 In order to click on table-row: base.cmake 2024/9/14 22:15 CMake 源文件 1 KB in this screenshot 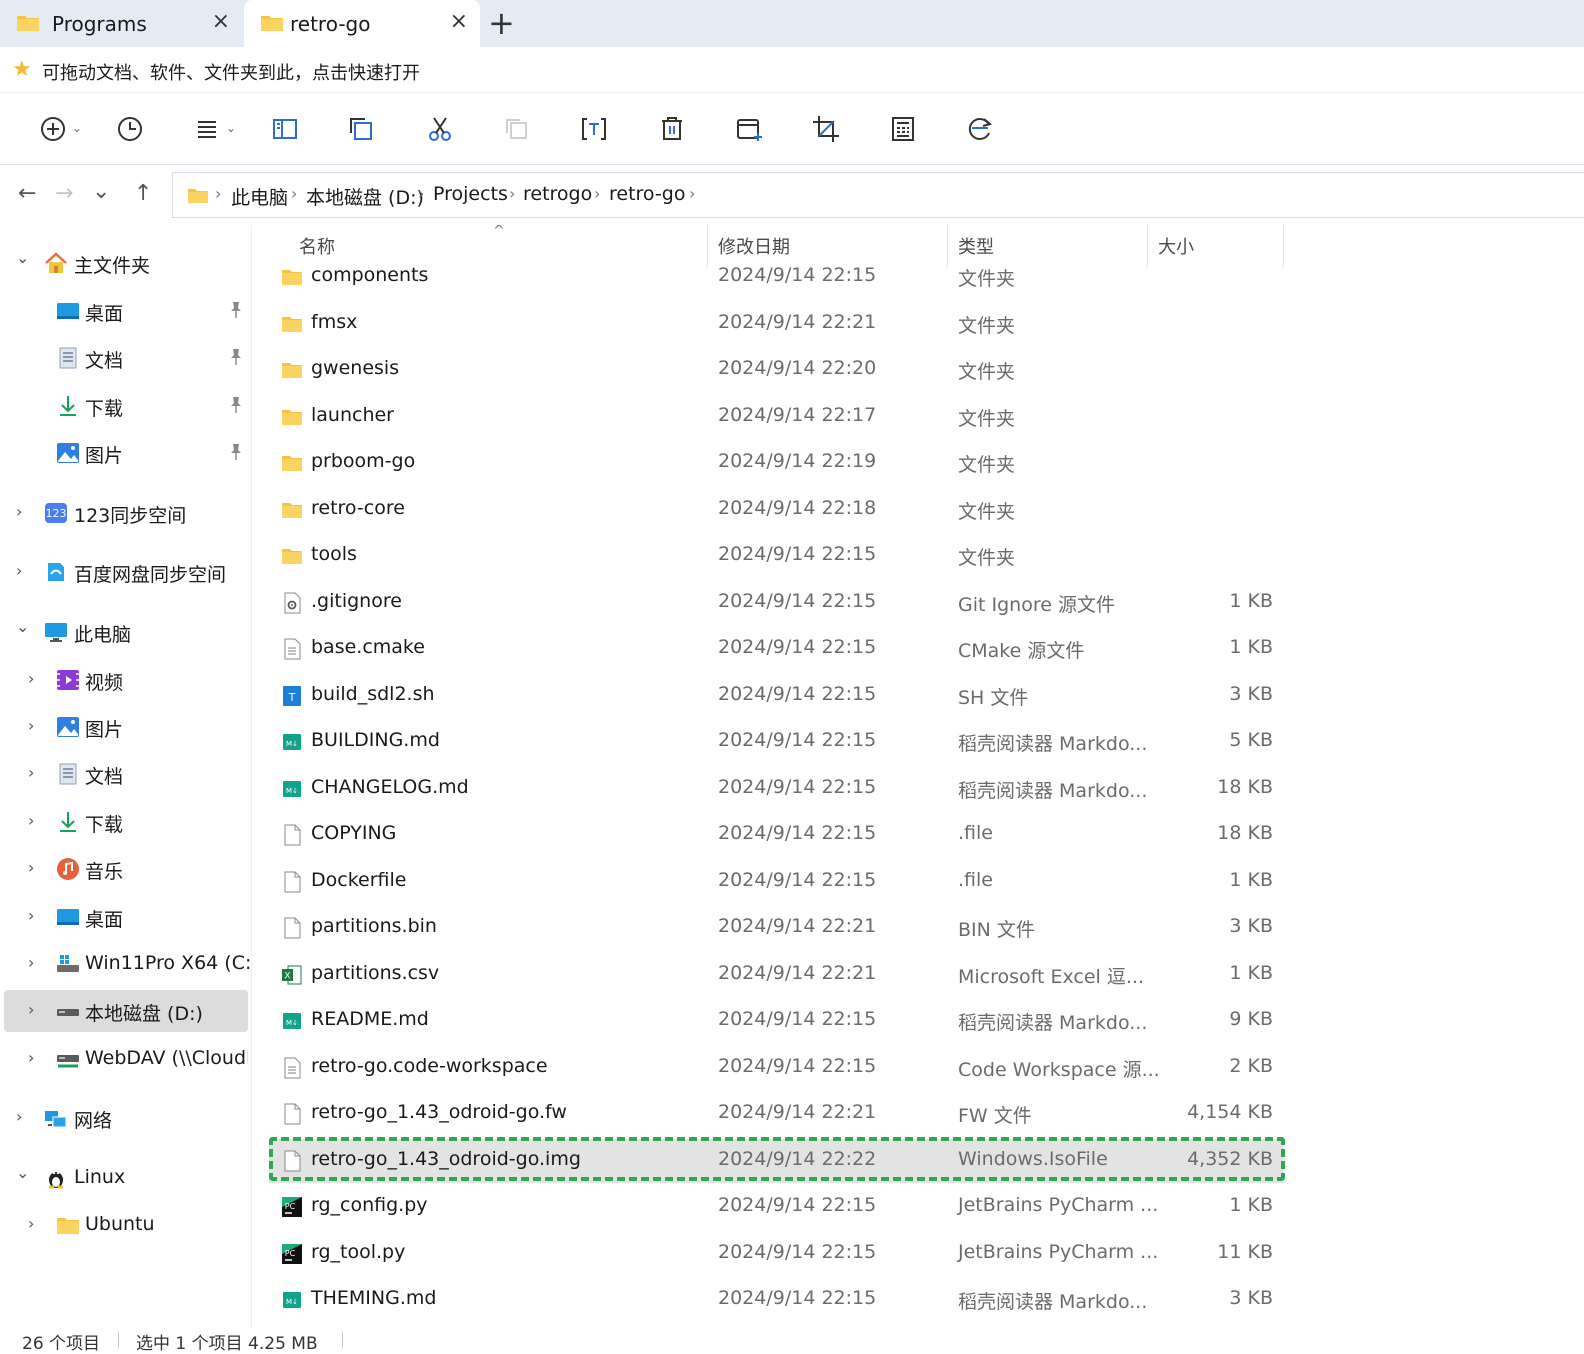, I will do `click(776, 649)`.